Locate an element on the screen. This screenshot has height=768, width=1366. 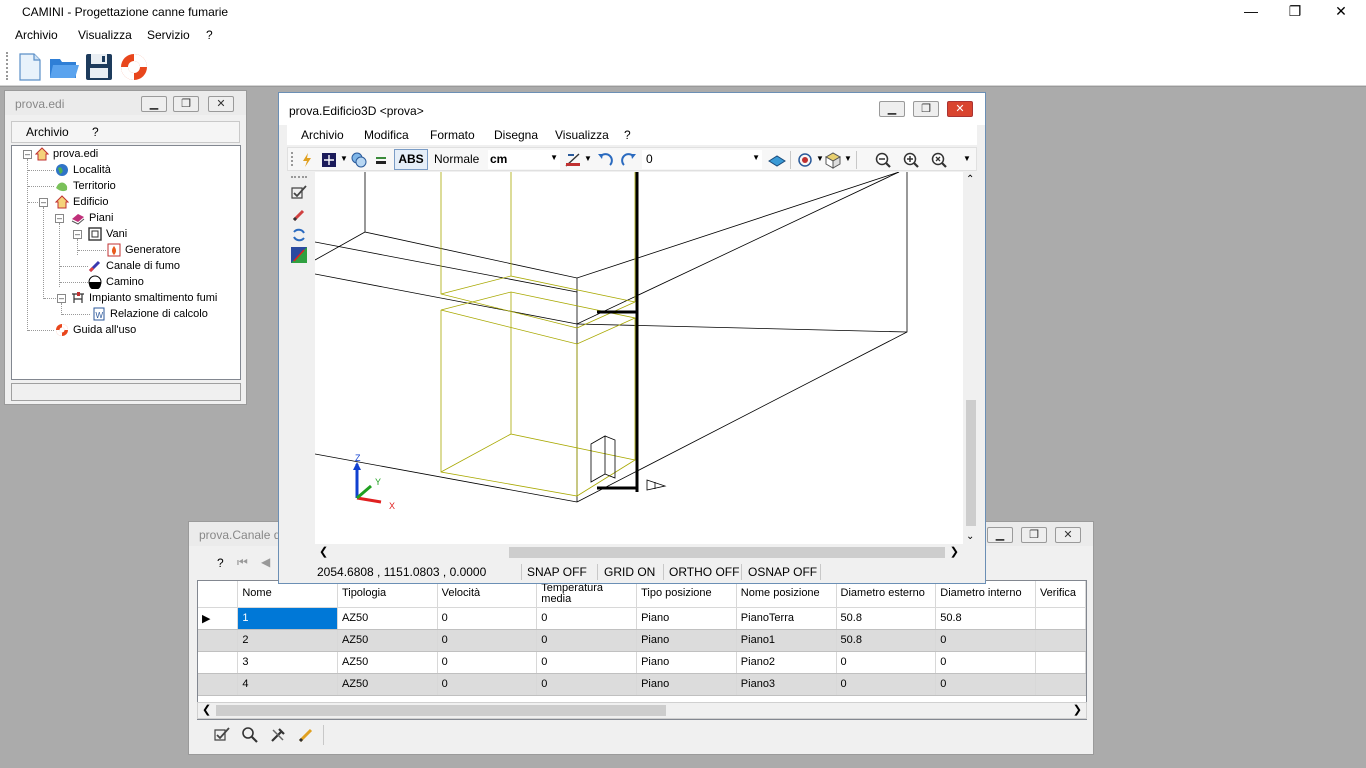
layer-dropdown: 0 ▼ is located at coordinates (702, 159).